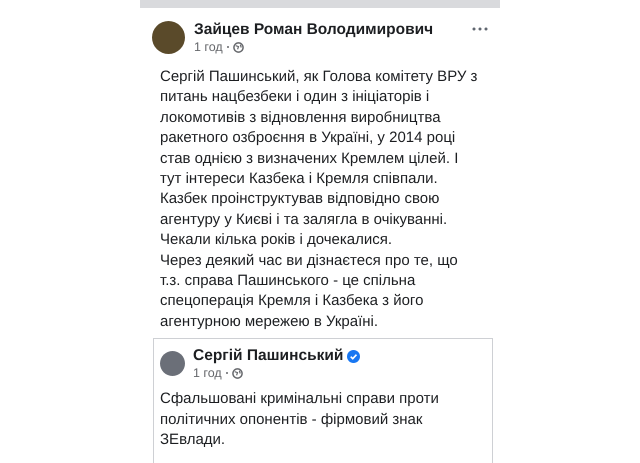  Describe the element at coordinates (299, 419) in the screenshot. I see `shared-post-text: Сфальшовані кримінальні справи проти політичних опонентів - фірмовий знак ЗЕвлади.` at that location.